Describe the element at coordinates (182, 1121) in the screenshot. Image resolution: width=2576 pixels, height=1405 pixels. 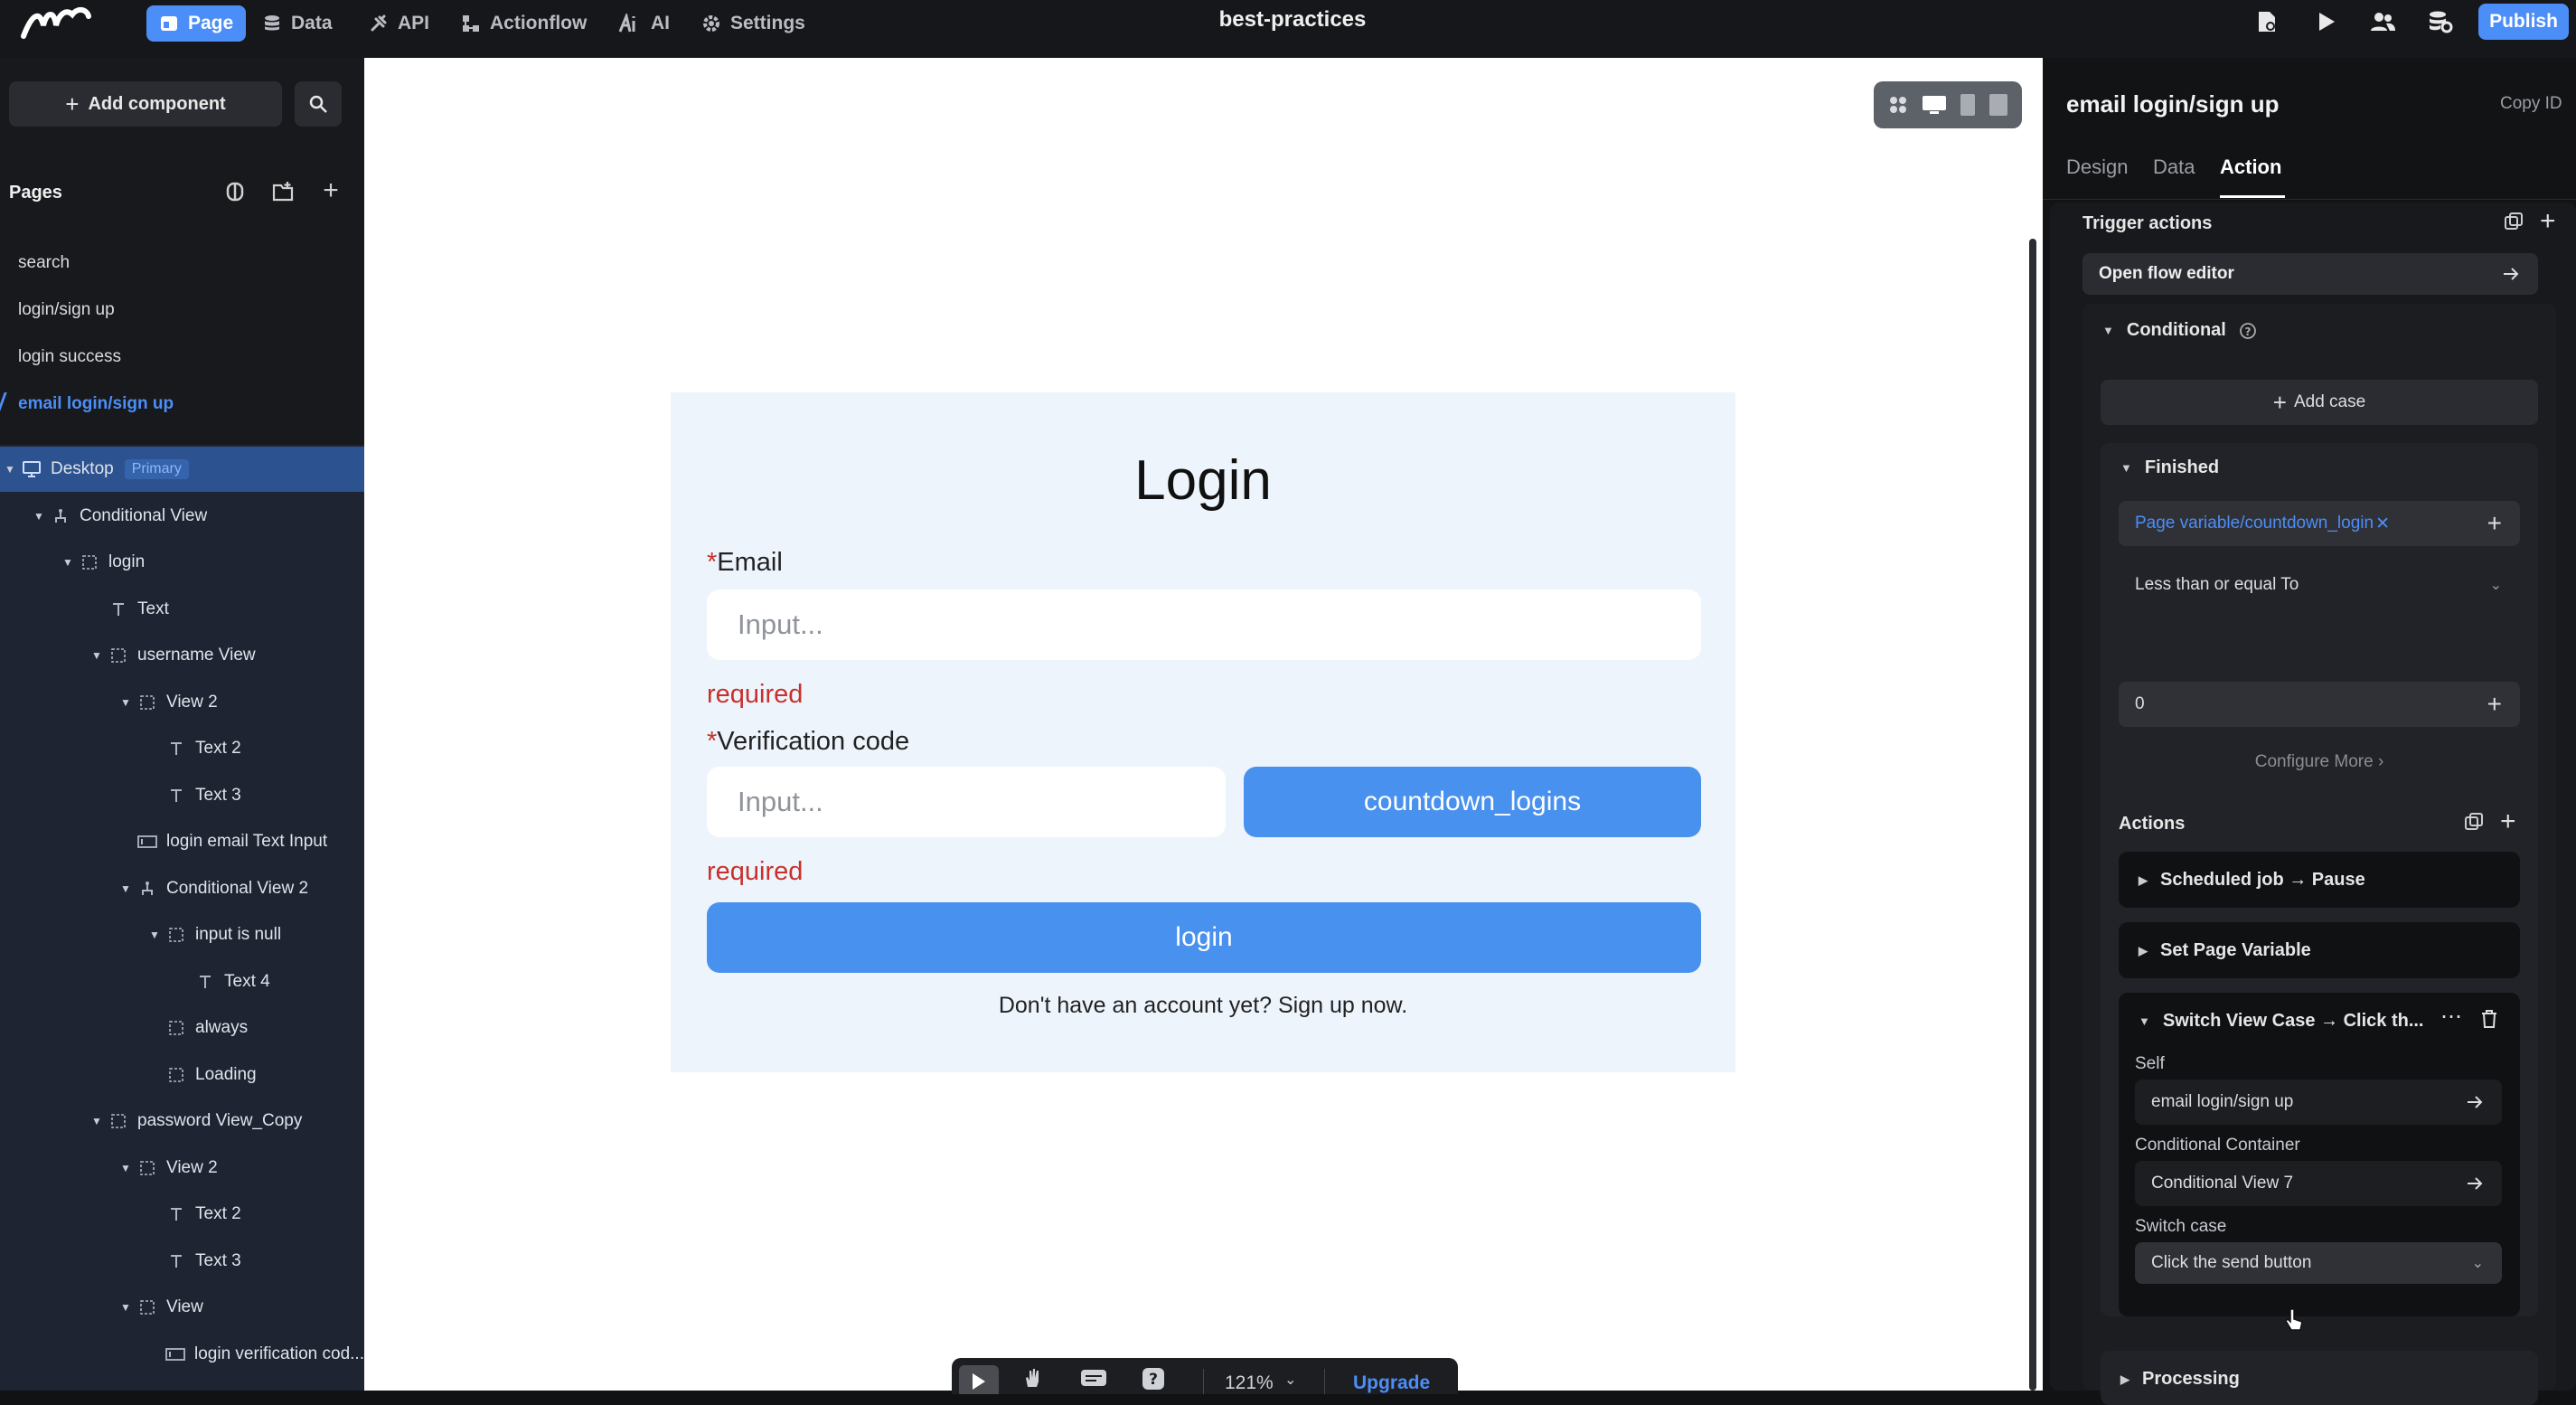
I see `tree-item: ▼ password View_Copy` at that location.